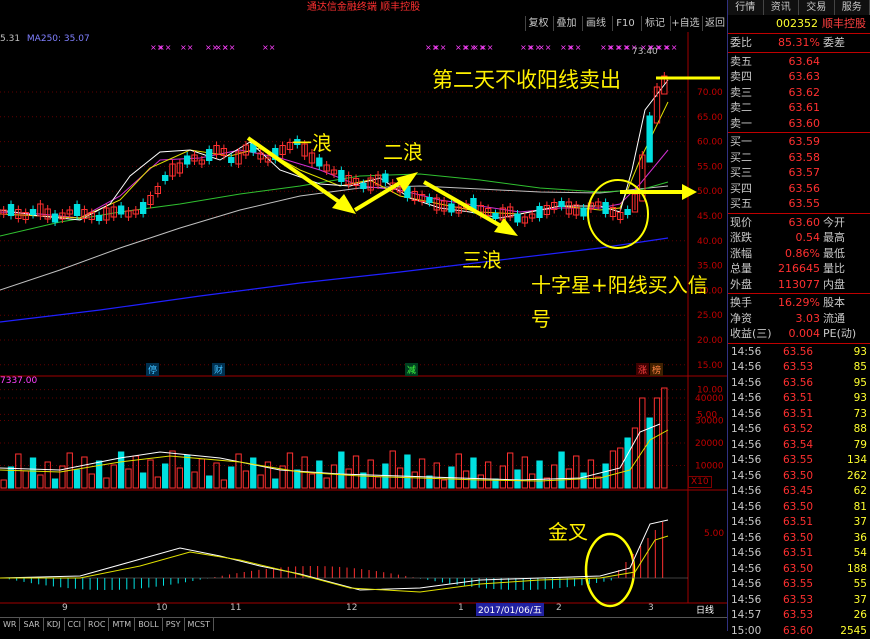 The image size is (870, 639). I want to click on quote-row: 总量216645量比, so click(799, 269).